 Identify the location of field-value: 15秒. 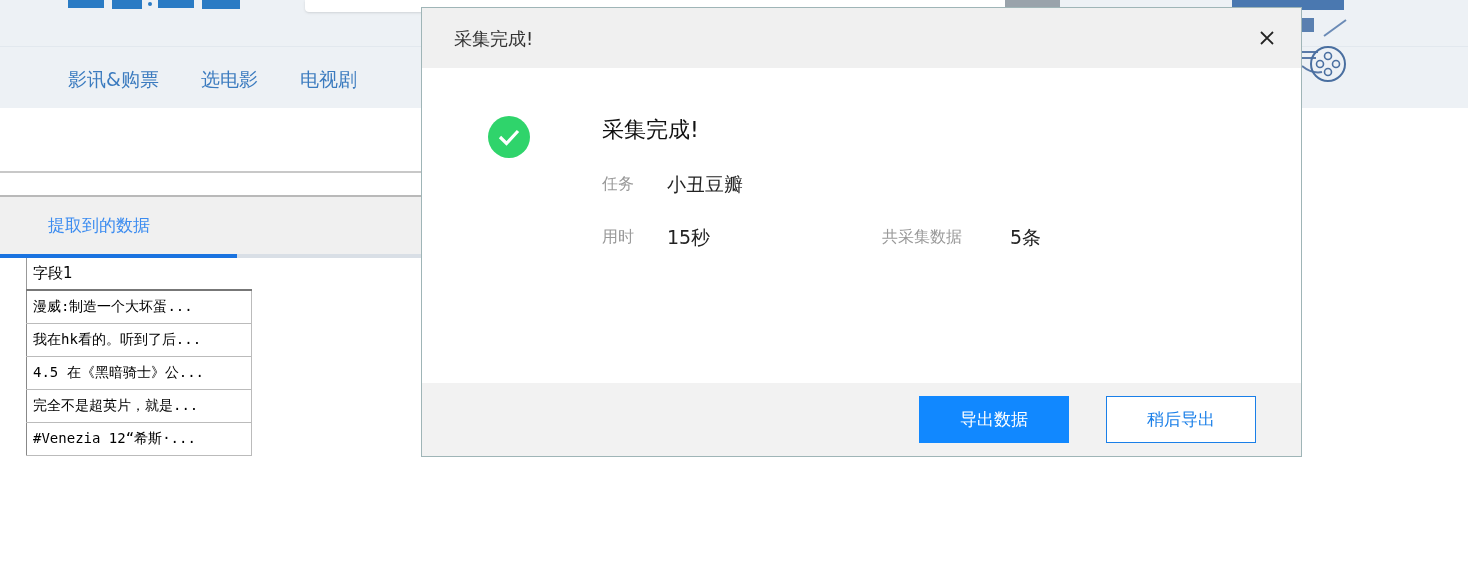
(689, 237).